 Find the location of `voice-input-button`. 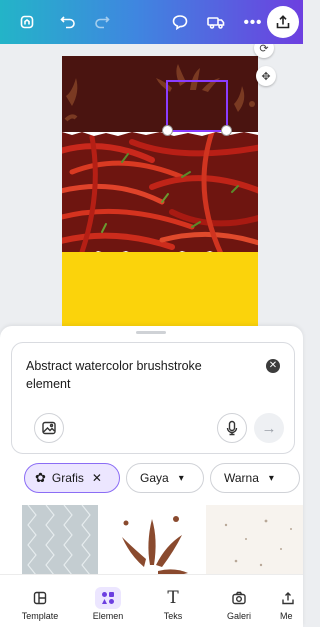

voice-input-button is located at coordinates (232, 428).